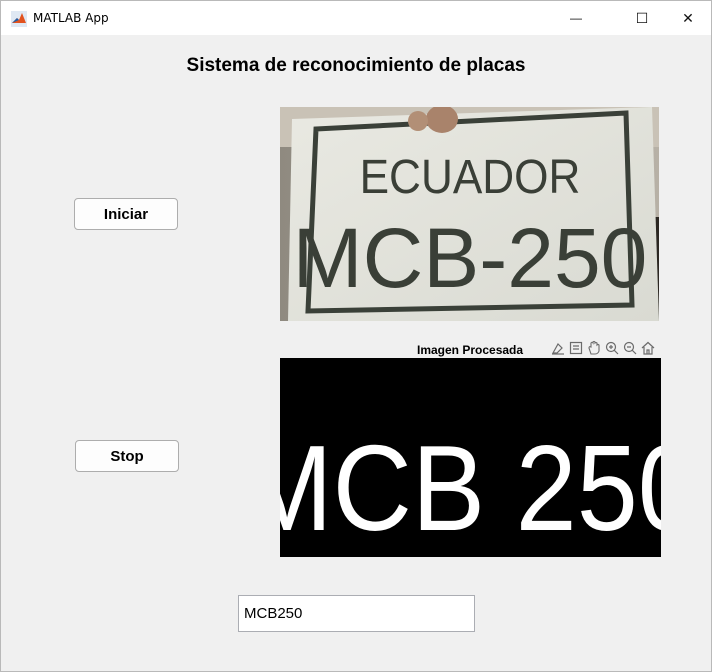 This screenshot has height=672, width=712. What do you see at coordinates (127, 456) in the screenshot?
I see `stop-button: Stop` at bounding box center [127, 456].